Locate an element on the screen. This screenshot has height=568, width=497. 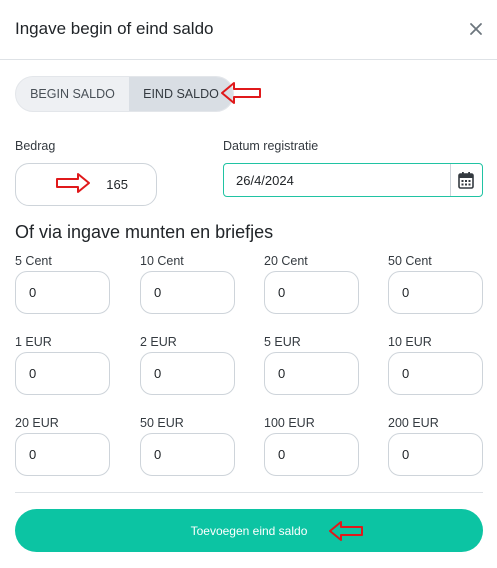
toggle-eind-saldo: EIND SALDO is located at coordinates (180, 94).